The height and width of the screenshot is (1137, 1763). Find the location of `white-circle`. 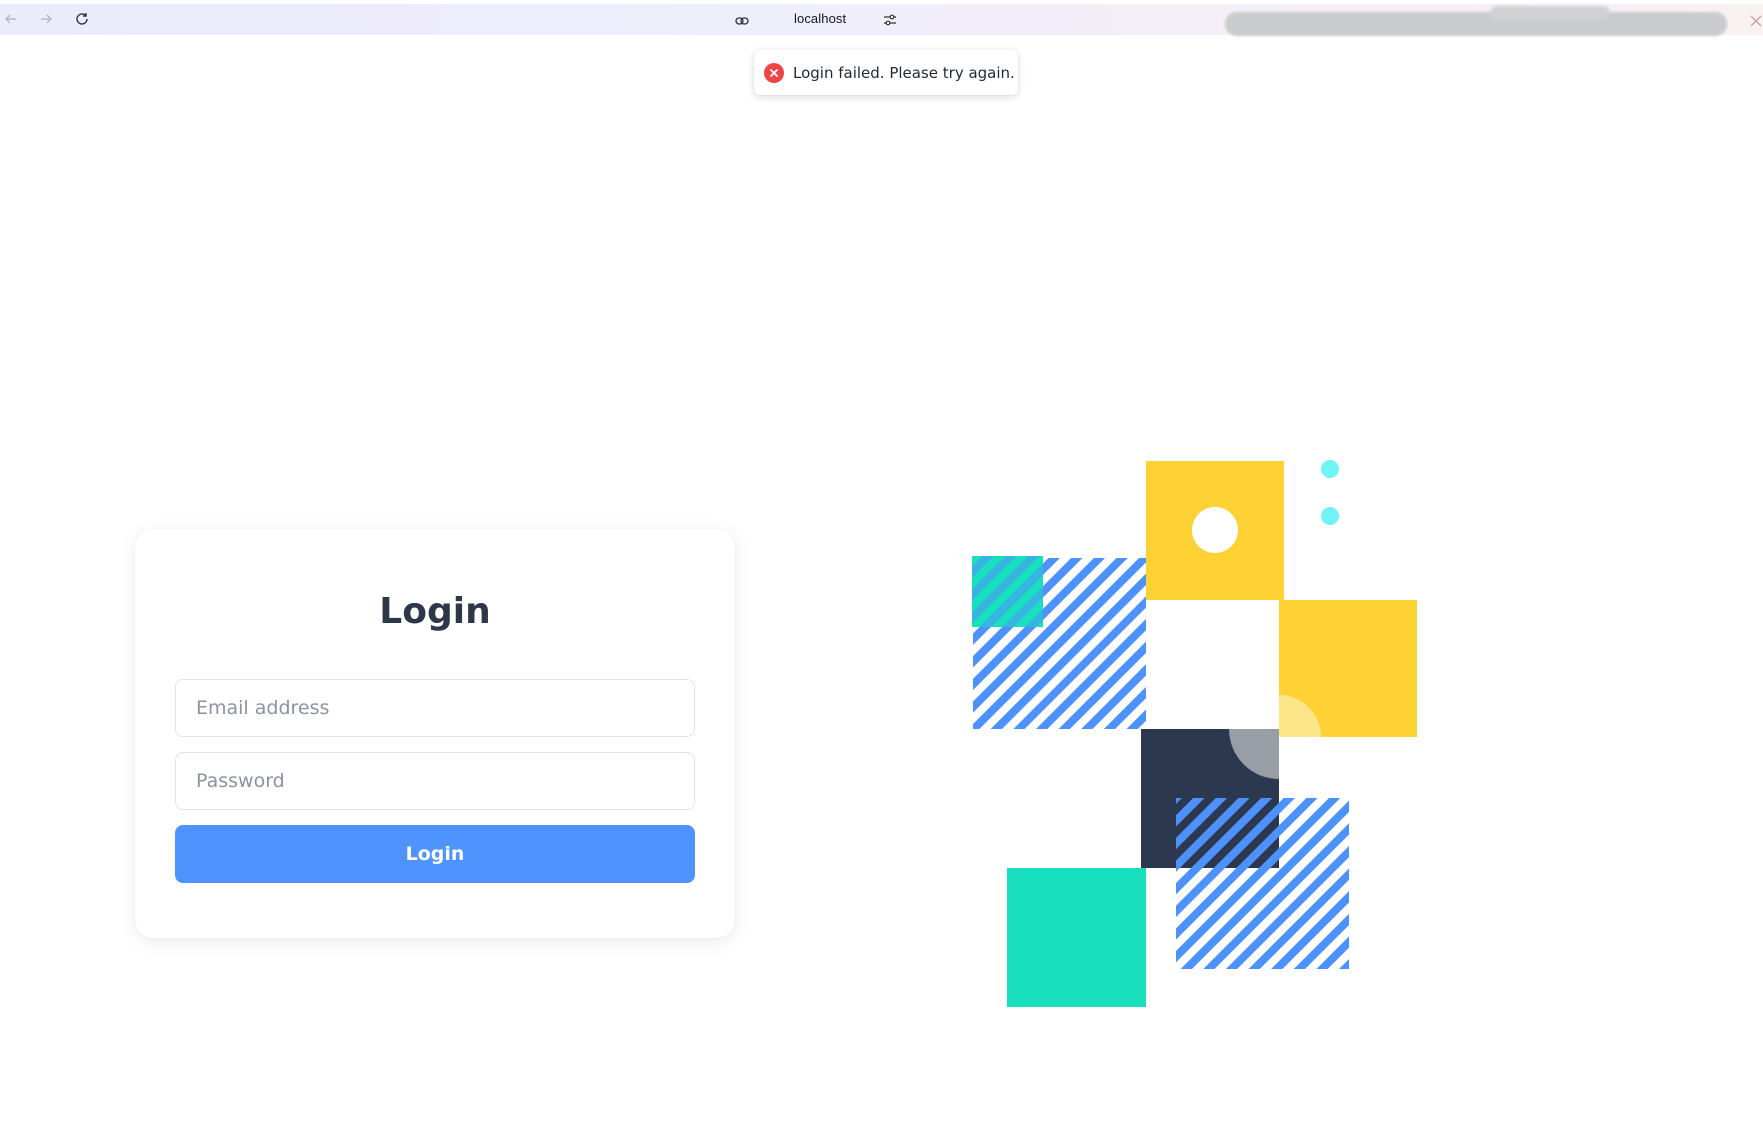

white-circle is located at coordinates (1215, 530).